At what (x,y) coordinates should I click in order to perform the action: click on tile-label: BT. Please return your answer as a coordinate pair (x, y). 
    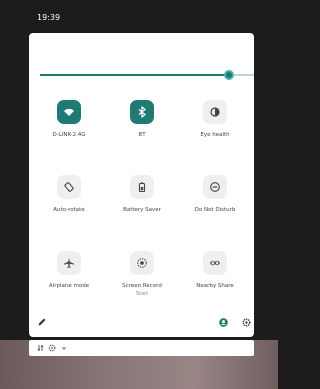
    Looking at the image, I should click on (142, 135).